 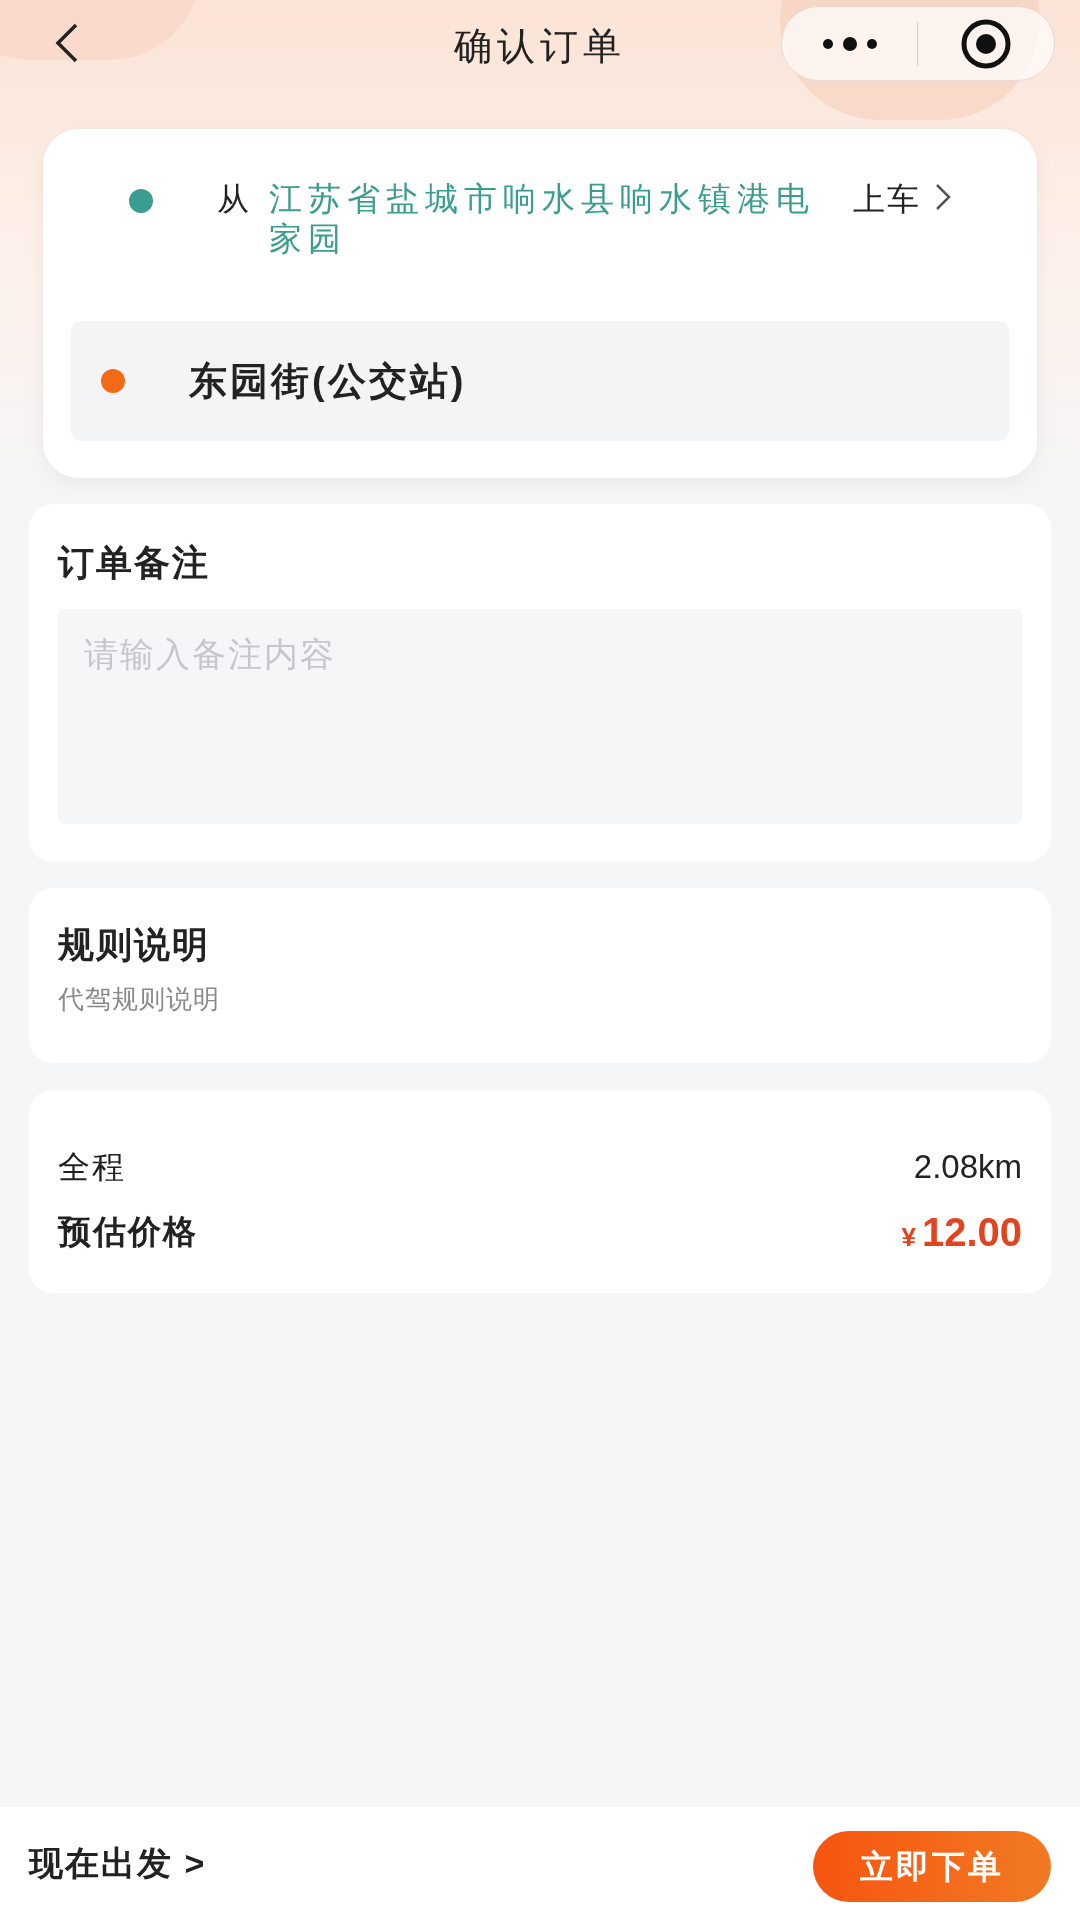 I want to click on destination-field: 东园街(公交站), so click(x=540, y=381).